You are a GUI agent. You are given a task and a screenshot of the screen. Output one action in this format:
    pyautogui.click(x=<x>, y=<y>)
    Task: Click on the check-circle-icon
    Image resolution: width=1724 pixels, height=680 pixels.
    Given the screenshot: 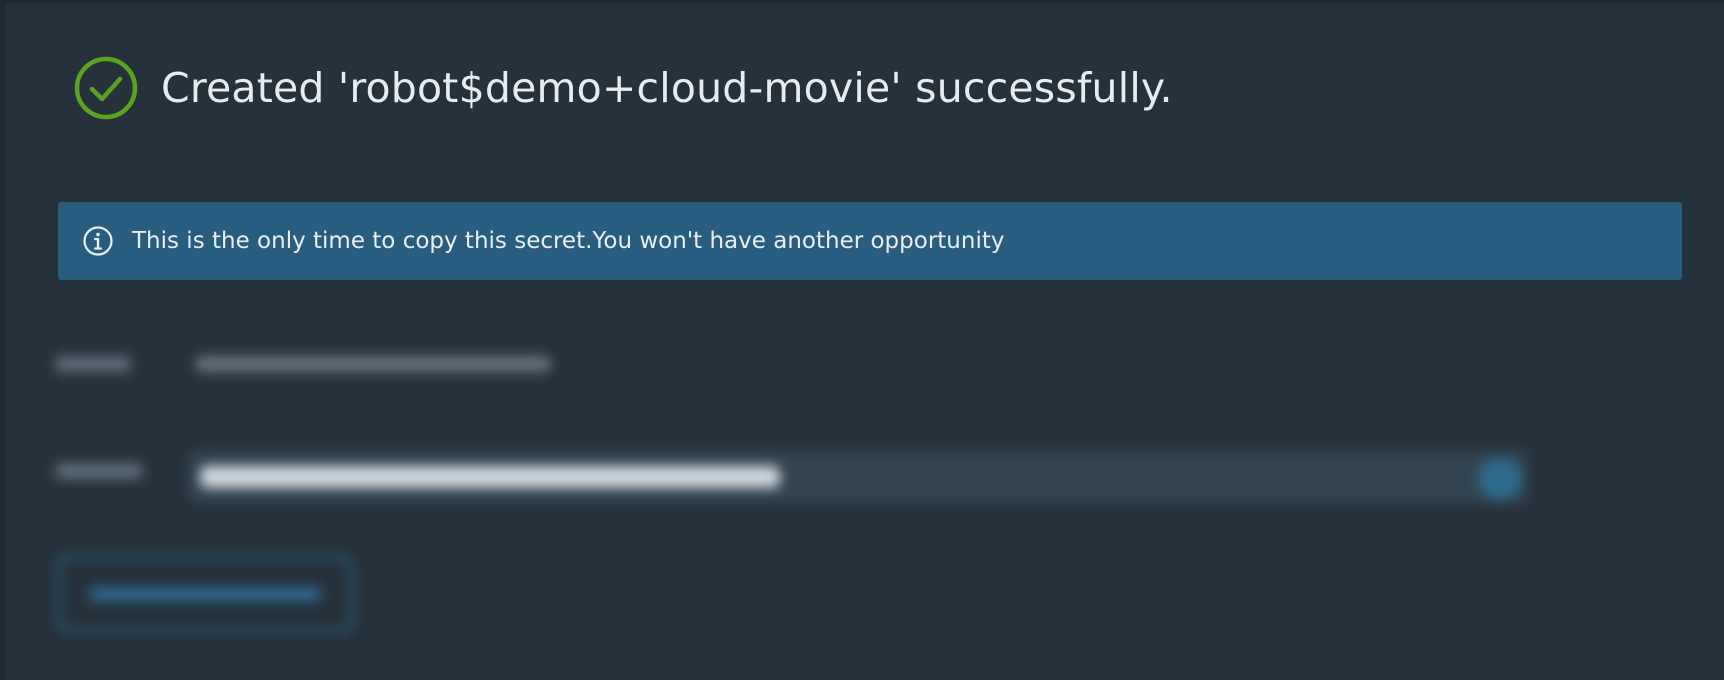 What is the action you would take?
    pyautogui.click(x=106, y=88)
    